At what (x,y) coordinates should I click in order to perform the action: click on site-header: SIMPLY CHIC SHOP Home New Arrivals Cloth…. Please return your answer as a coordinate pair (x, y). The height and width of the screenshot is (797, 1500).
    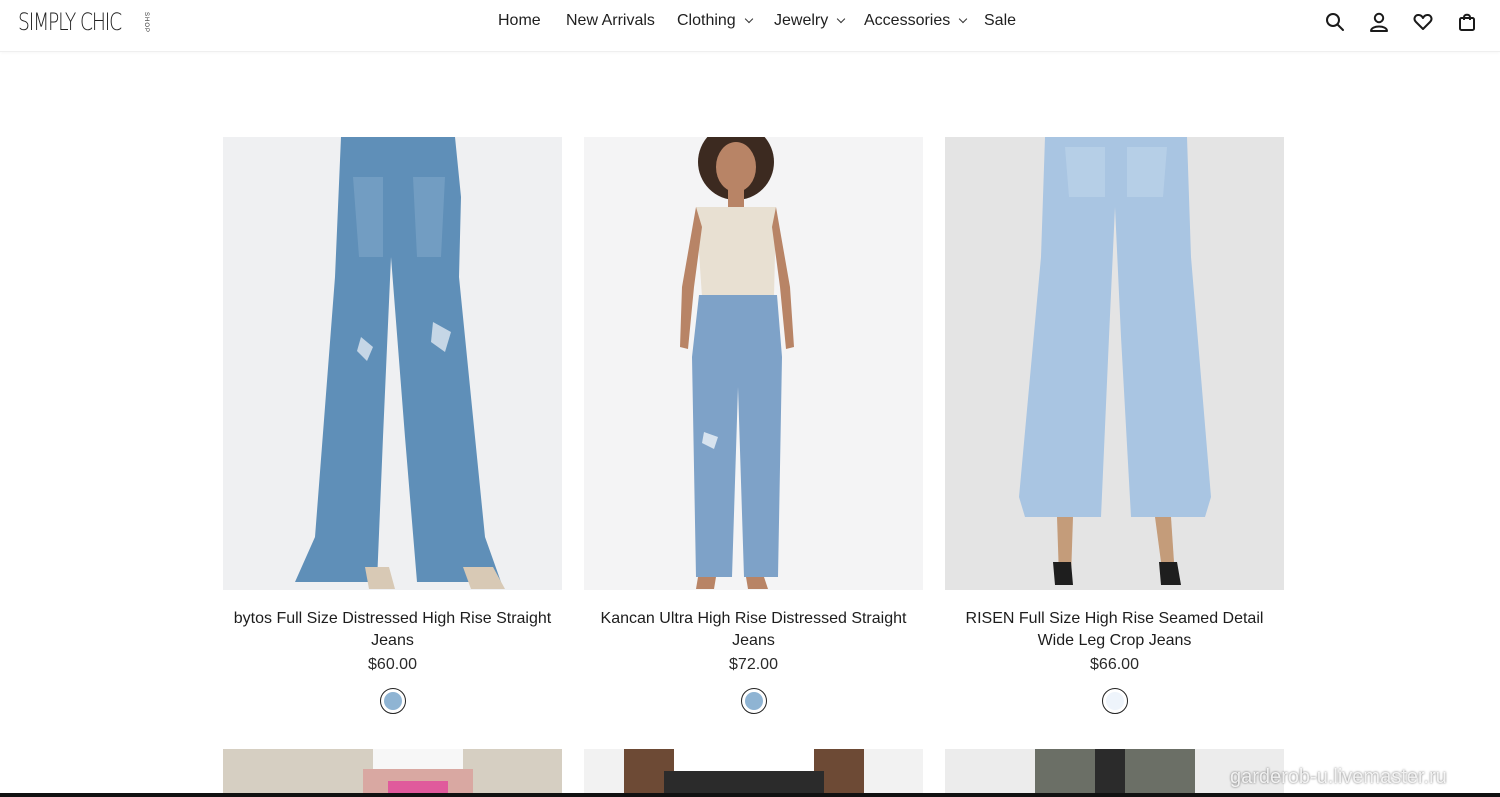
    Looking at the image, I should click on (750, 26).